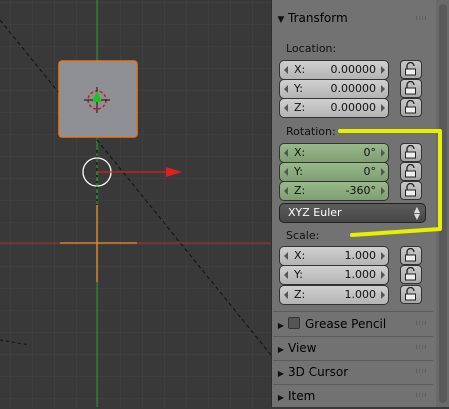 The image size is (449, 409). What do you see at coordinates (353, 348) in the screenshot?
I see `view-header: ▶ View` at bounding box center [353, 348].